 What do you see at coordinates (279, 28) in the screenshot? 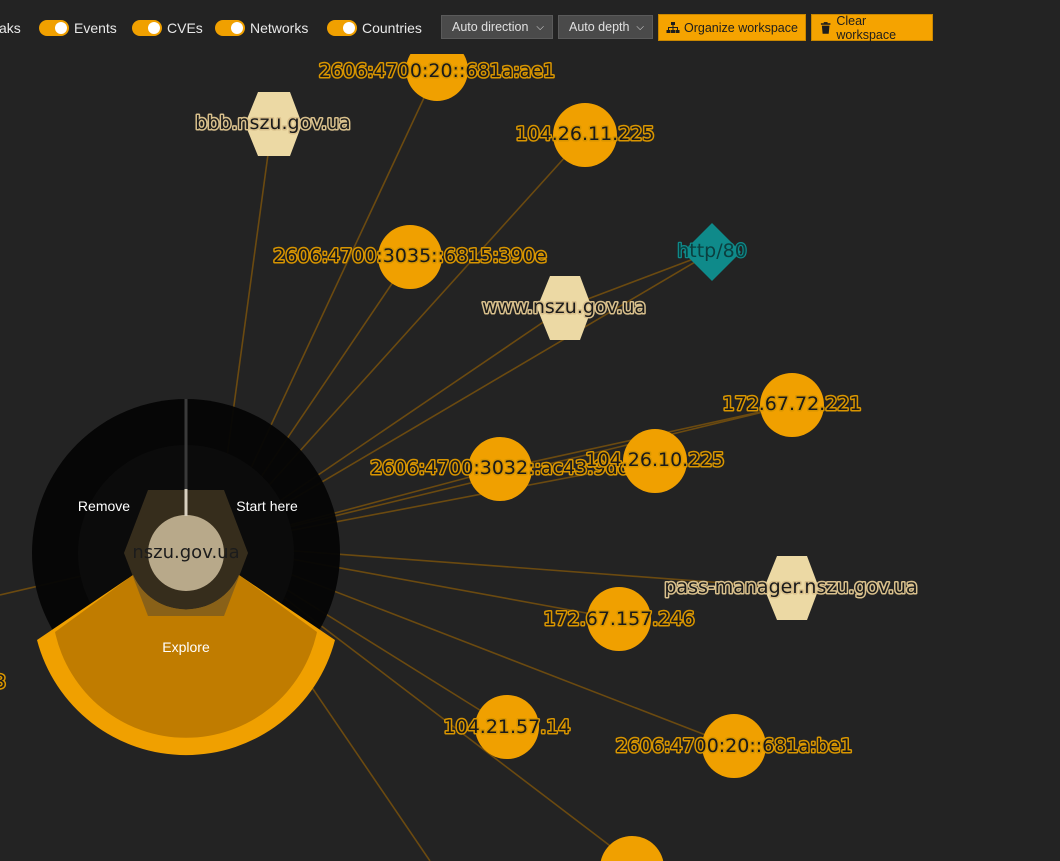
I see `toggle-label: Networks` at bounding box center [279, 28].